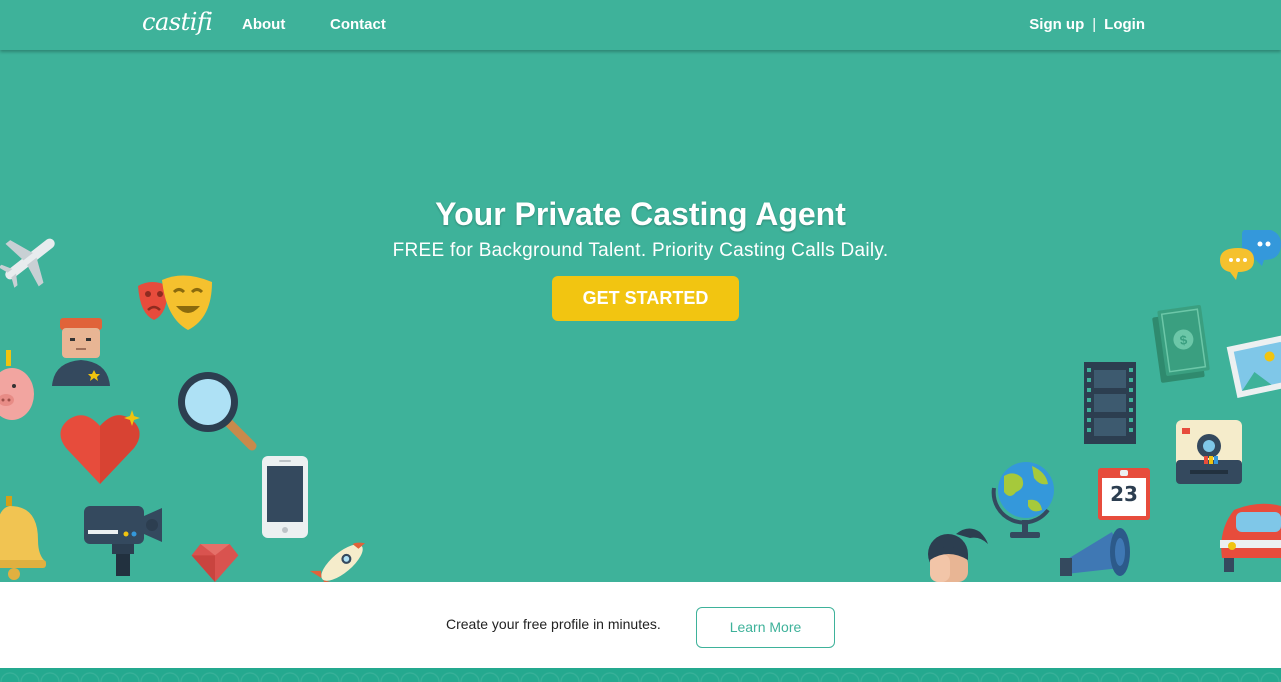  What do you see at coordinates (1056, 24) in the screenshot?
I see `signup-link: Sign up` at bounding box center [1056, 24].